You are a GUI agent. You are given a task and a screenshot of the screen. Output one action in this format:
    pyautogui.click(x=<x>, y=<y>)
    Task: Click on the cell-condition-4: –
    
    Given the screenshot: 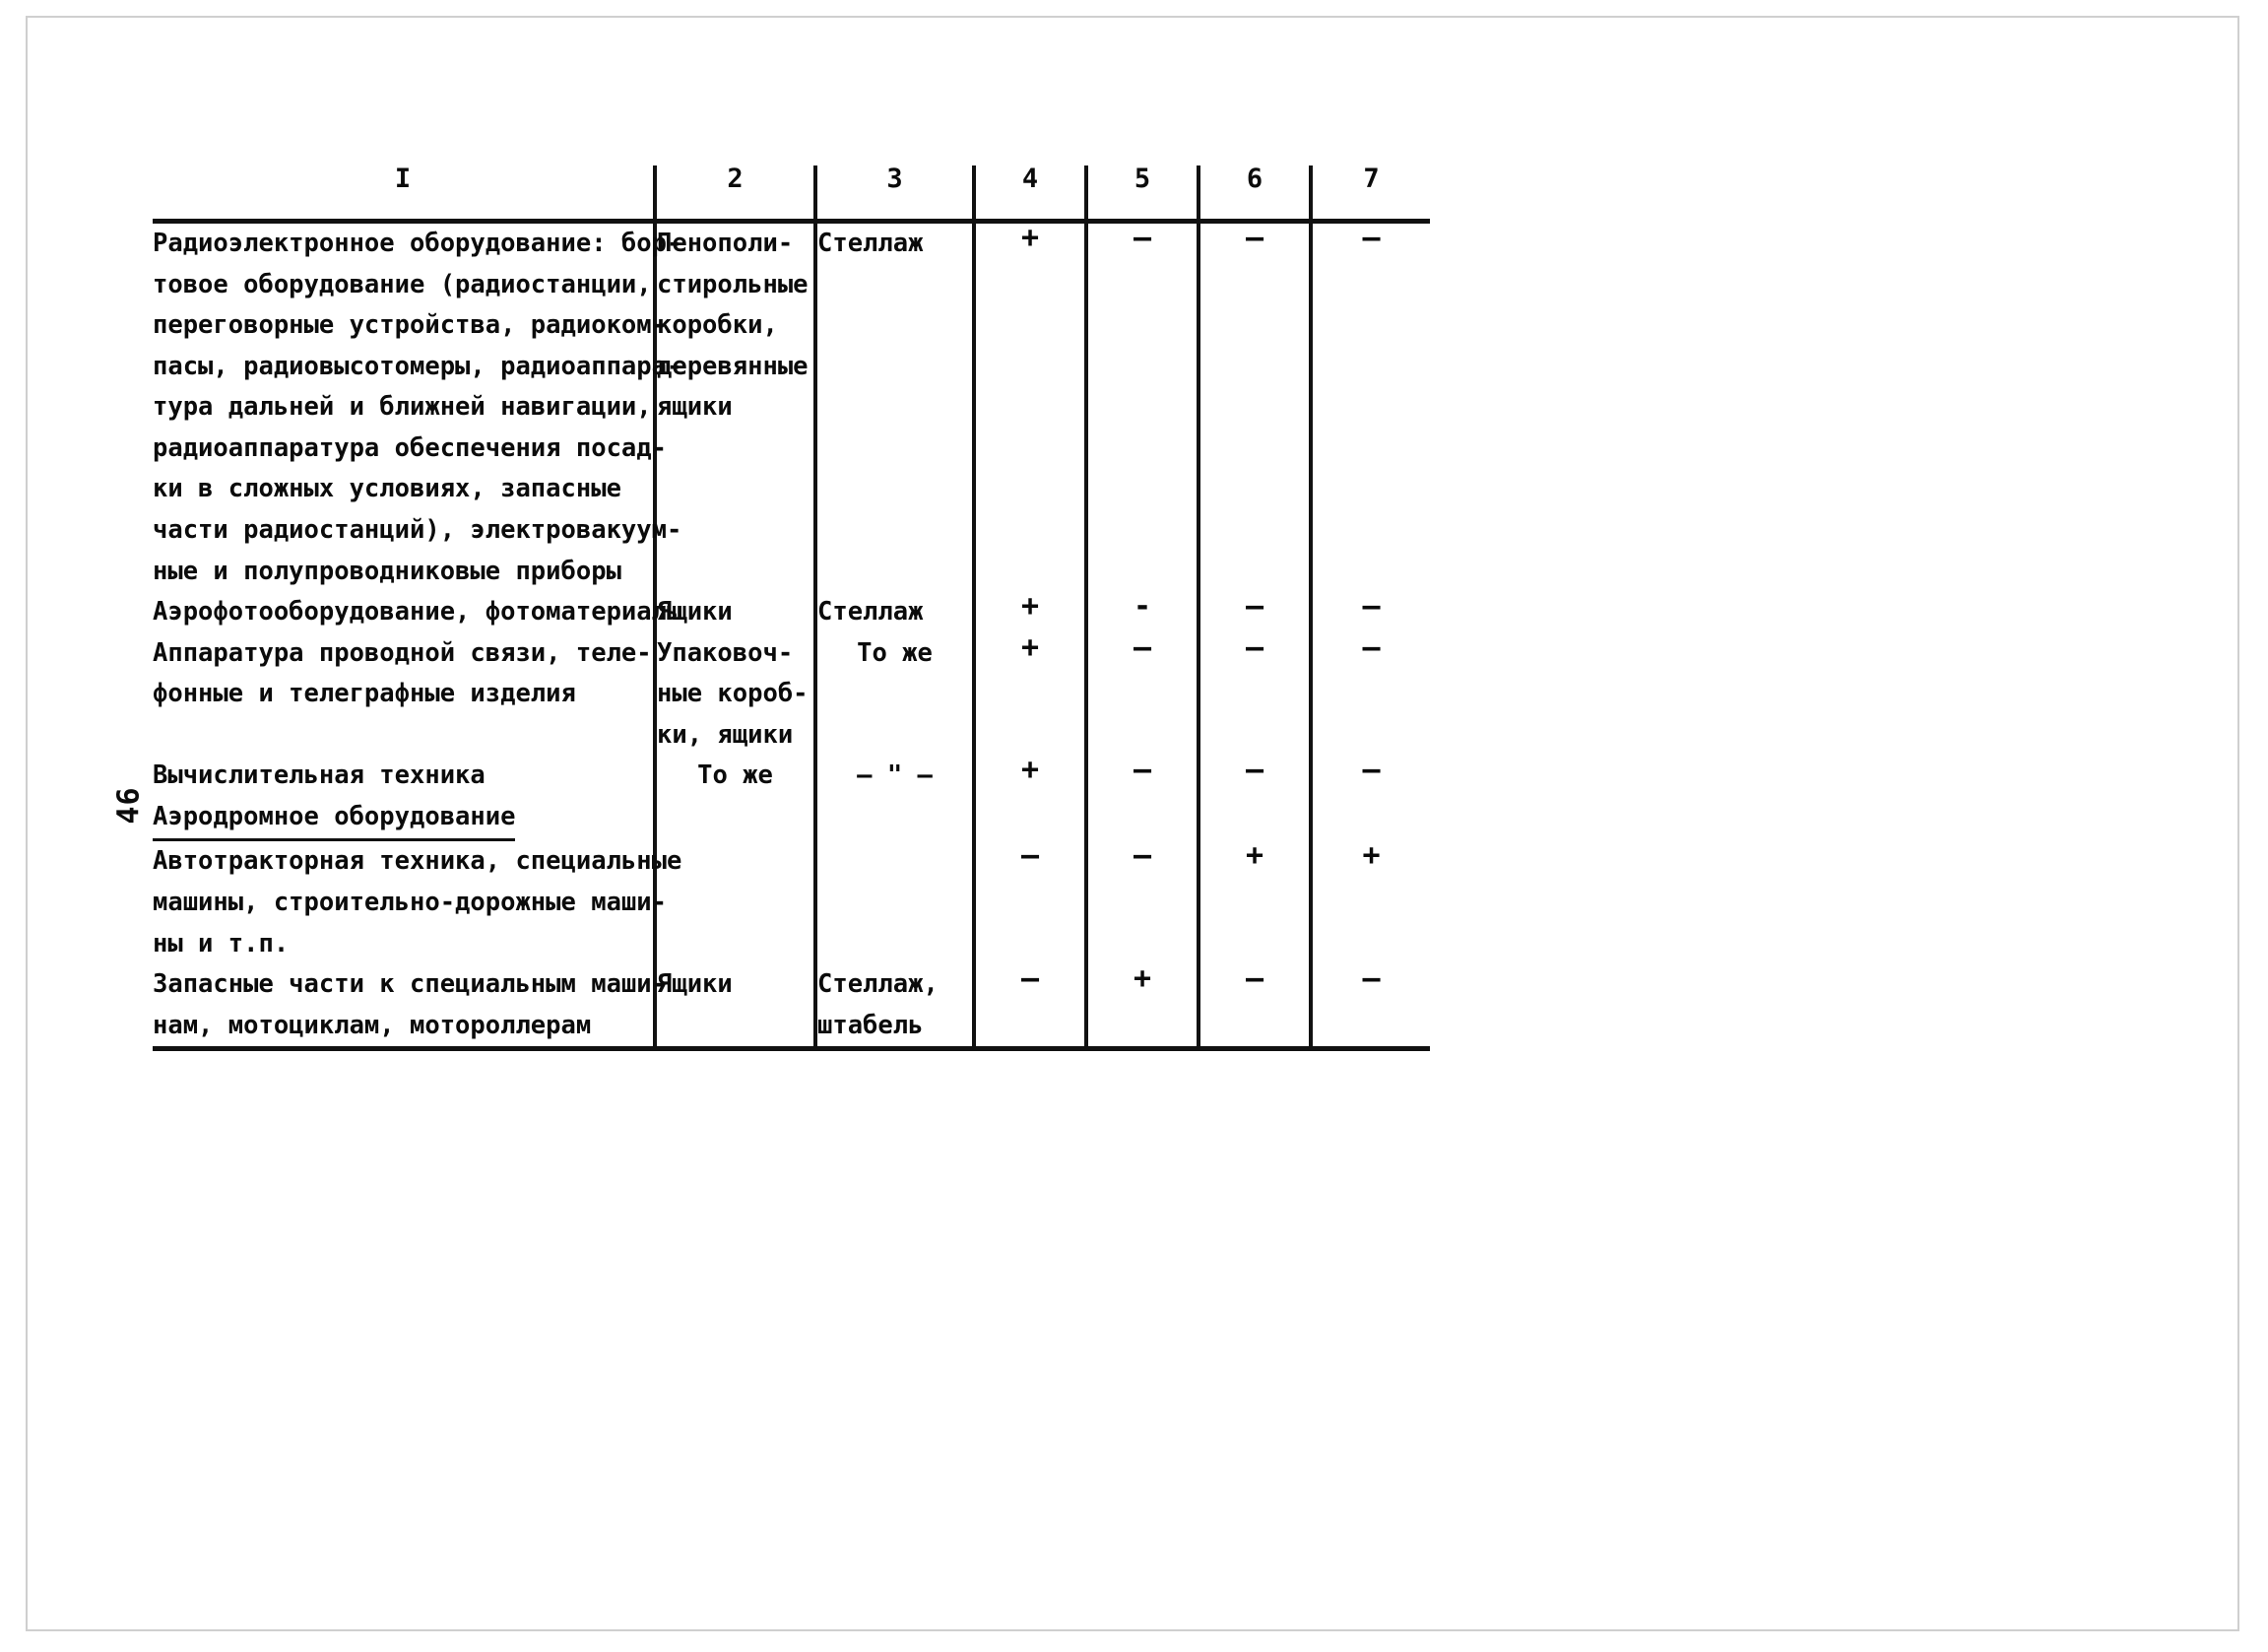 What is the action you would take?
    pyautogui.click(x=1029, y=1008)
    